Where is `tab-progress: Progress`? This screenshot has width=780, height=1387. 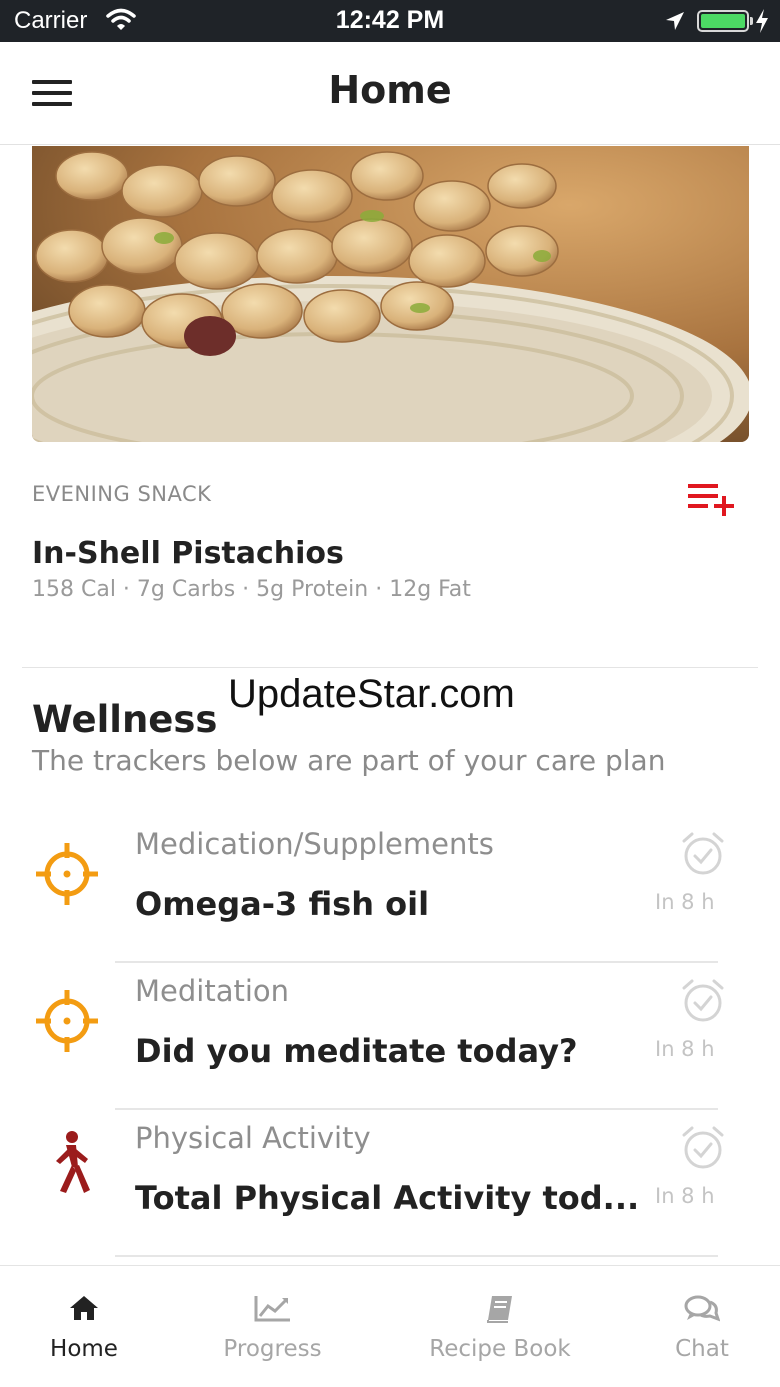 tab-progress: Progress is located at coordinates (272, 1326).